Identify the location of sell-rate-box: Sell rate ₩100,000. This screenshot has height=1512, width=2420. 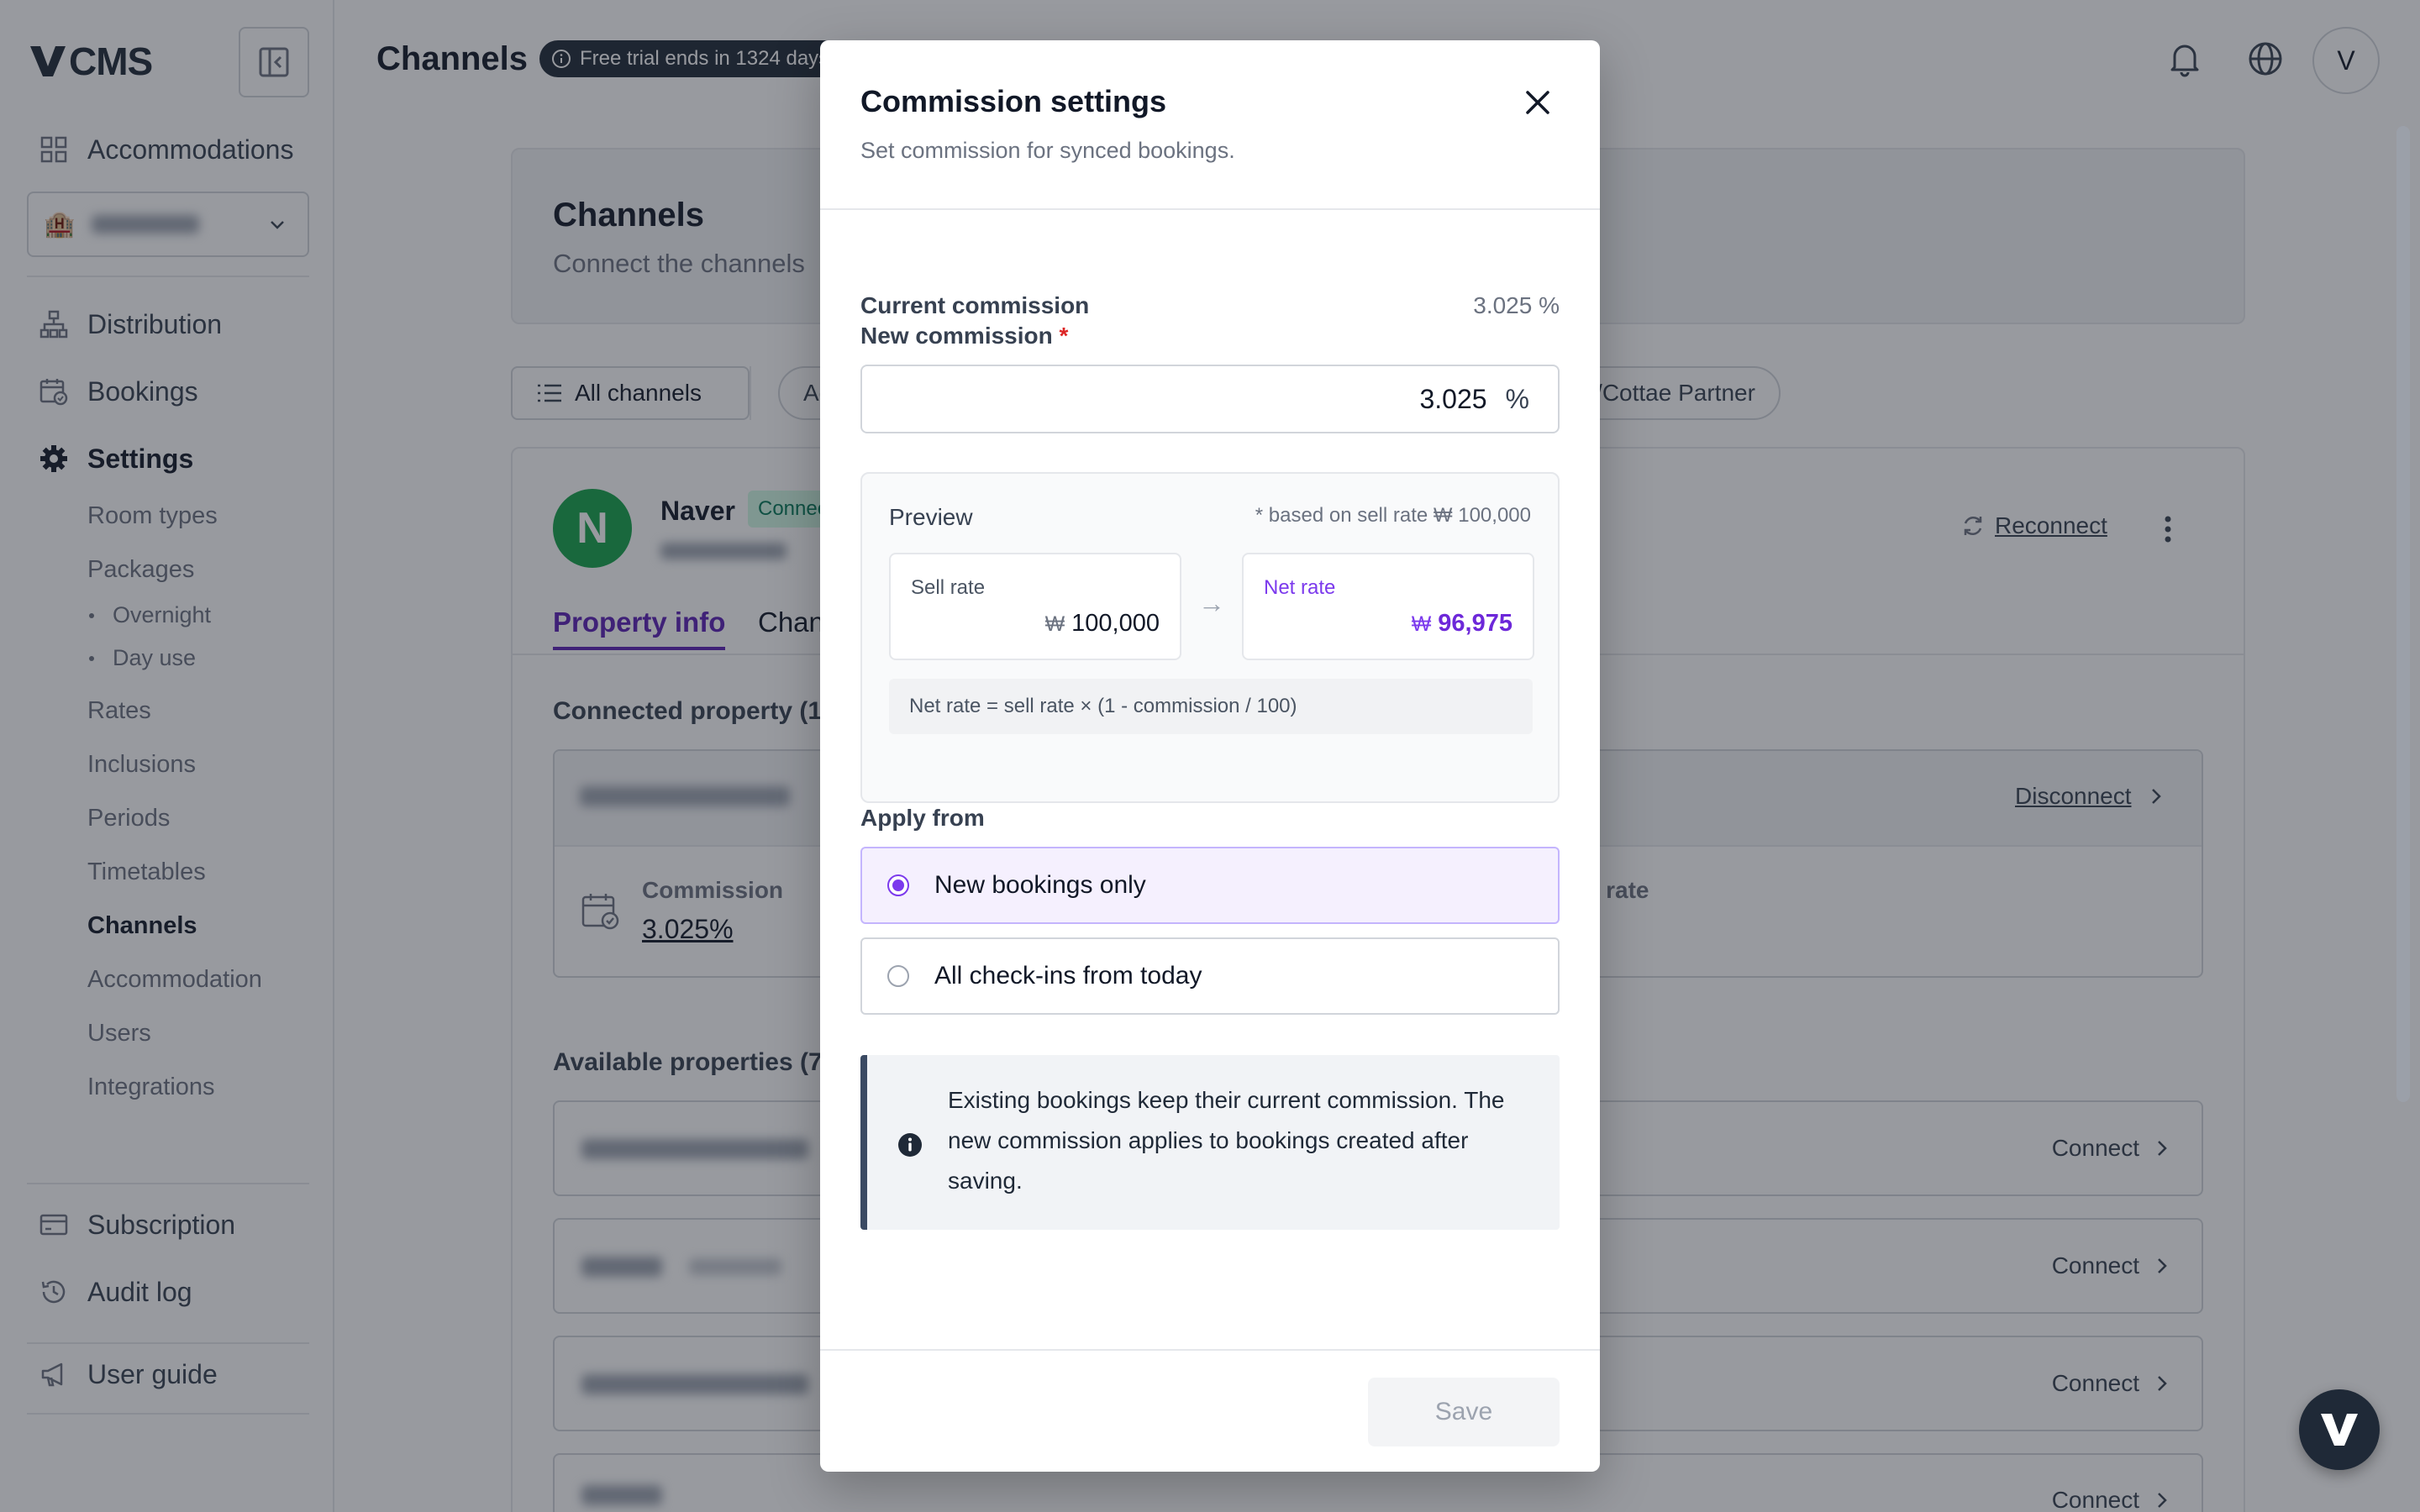
(1035, 606).